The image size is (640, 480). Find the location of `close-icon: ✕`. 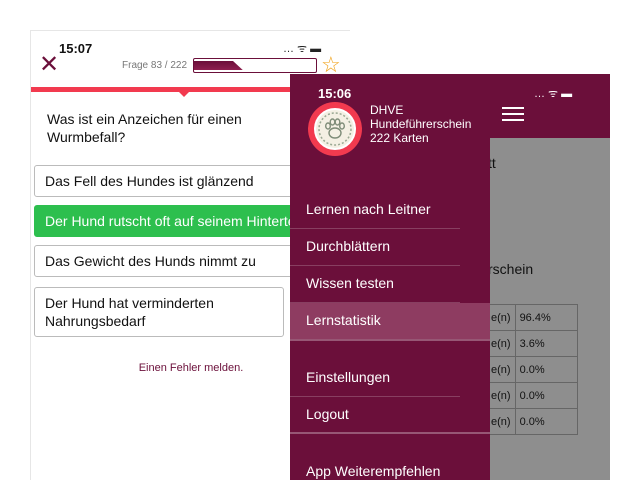

close-icon: ✕ is located at coordinates (51, 65).